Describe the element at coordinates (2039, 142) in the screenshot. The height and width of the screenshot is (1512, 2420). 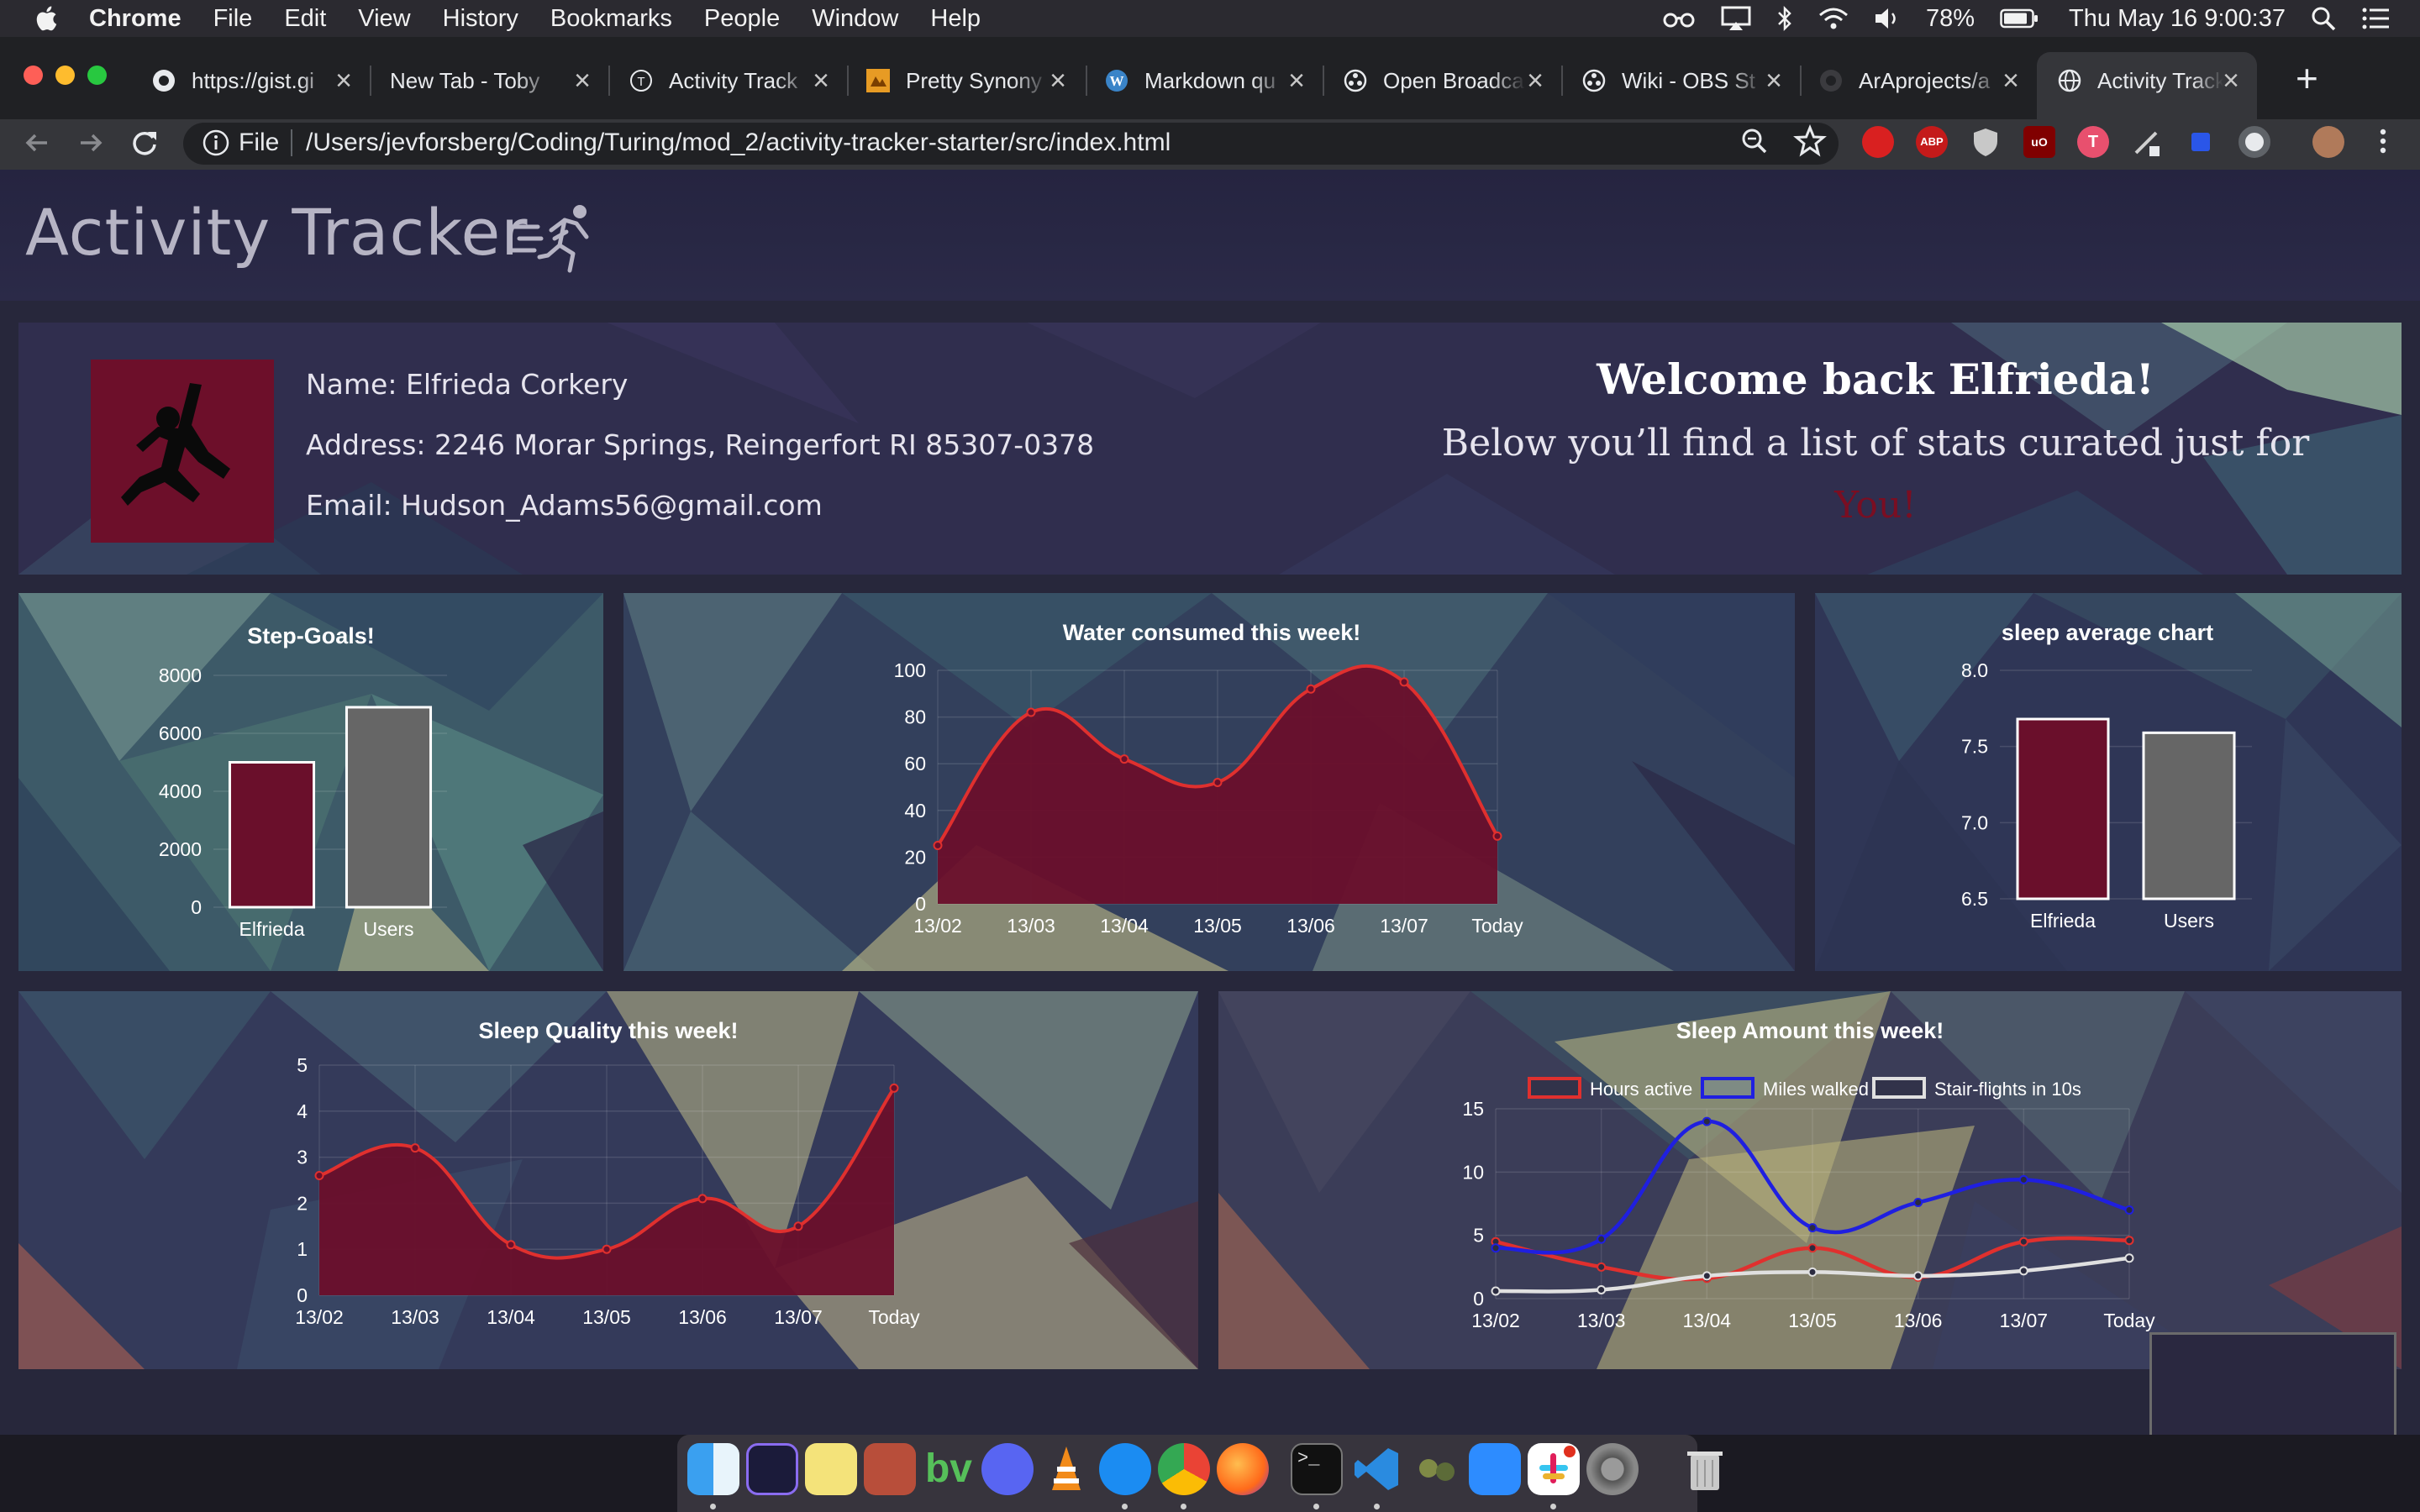
I see `ext-ublock-icon: uO` at that location.